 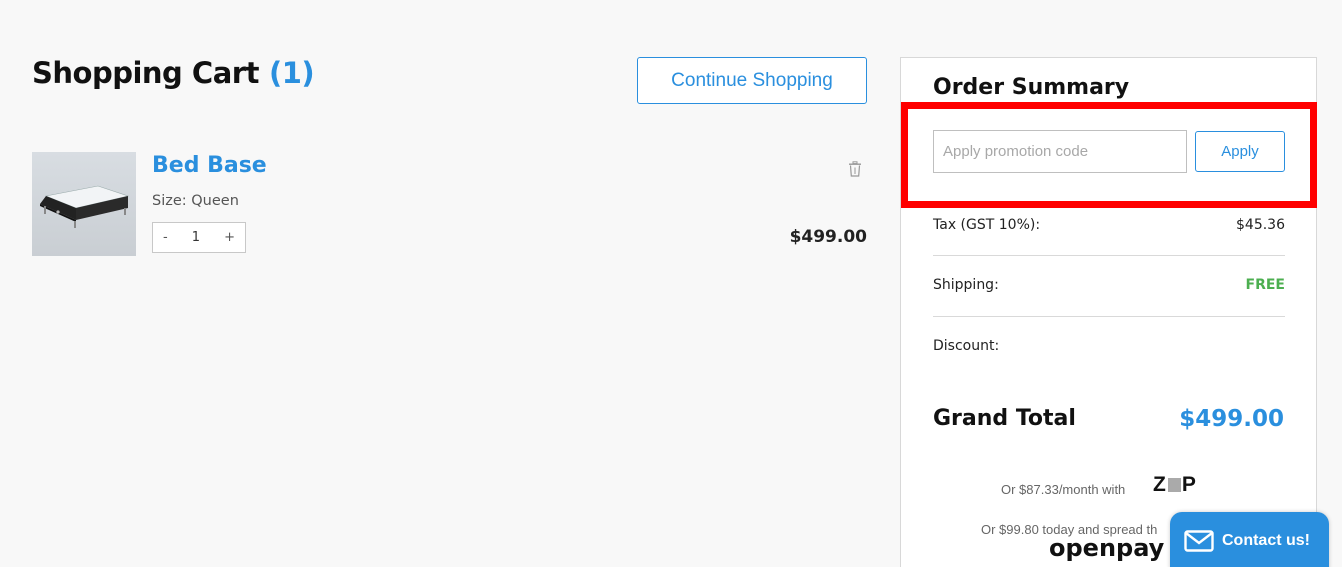 What do you see at coordinates (855, 169) in the screenshot?
I see `trash-icon` at bounding box center [855, 169].